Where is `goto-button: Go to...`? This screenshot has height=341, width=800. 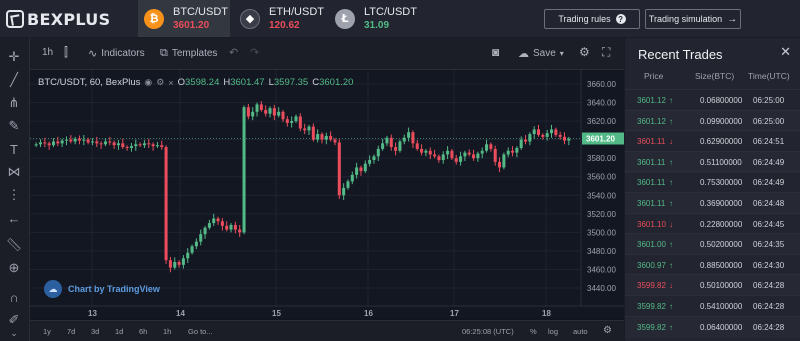
goto-button: Go to... is located at coordinates (200, 331).